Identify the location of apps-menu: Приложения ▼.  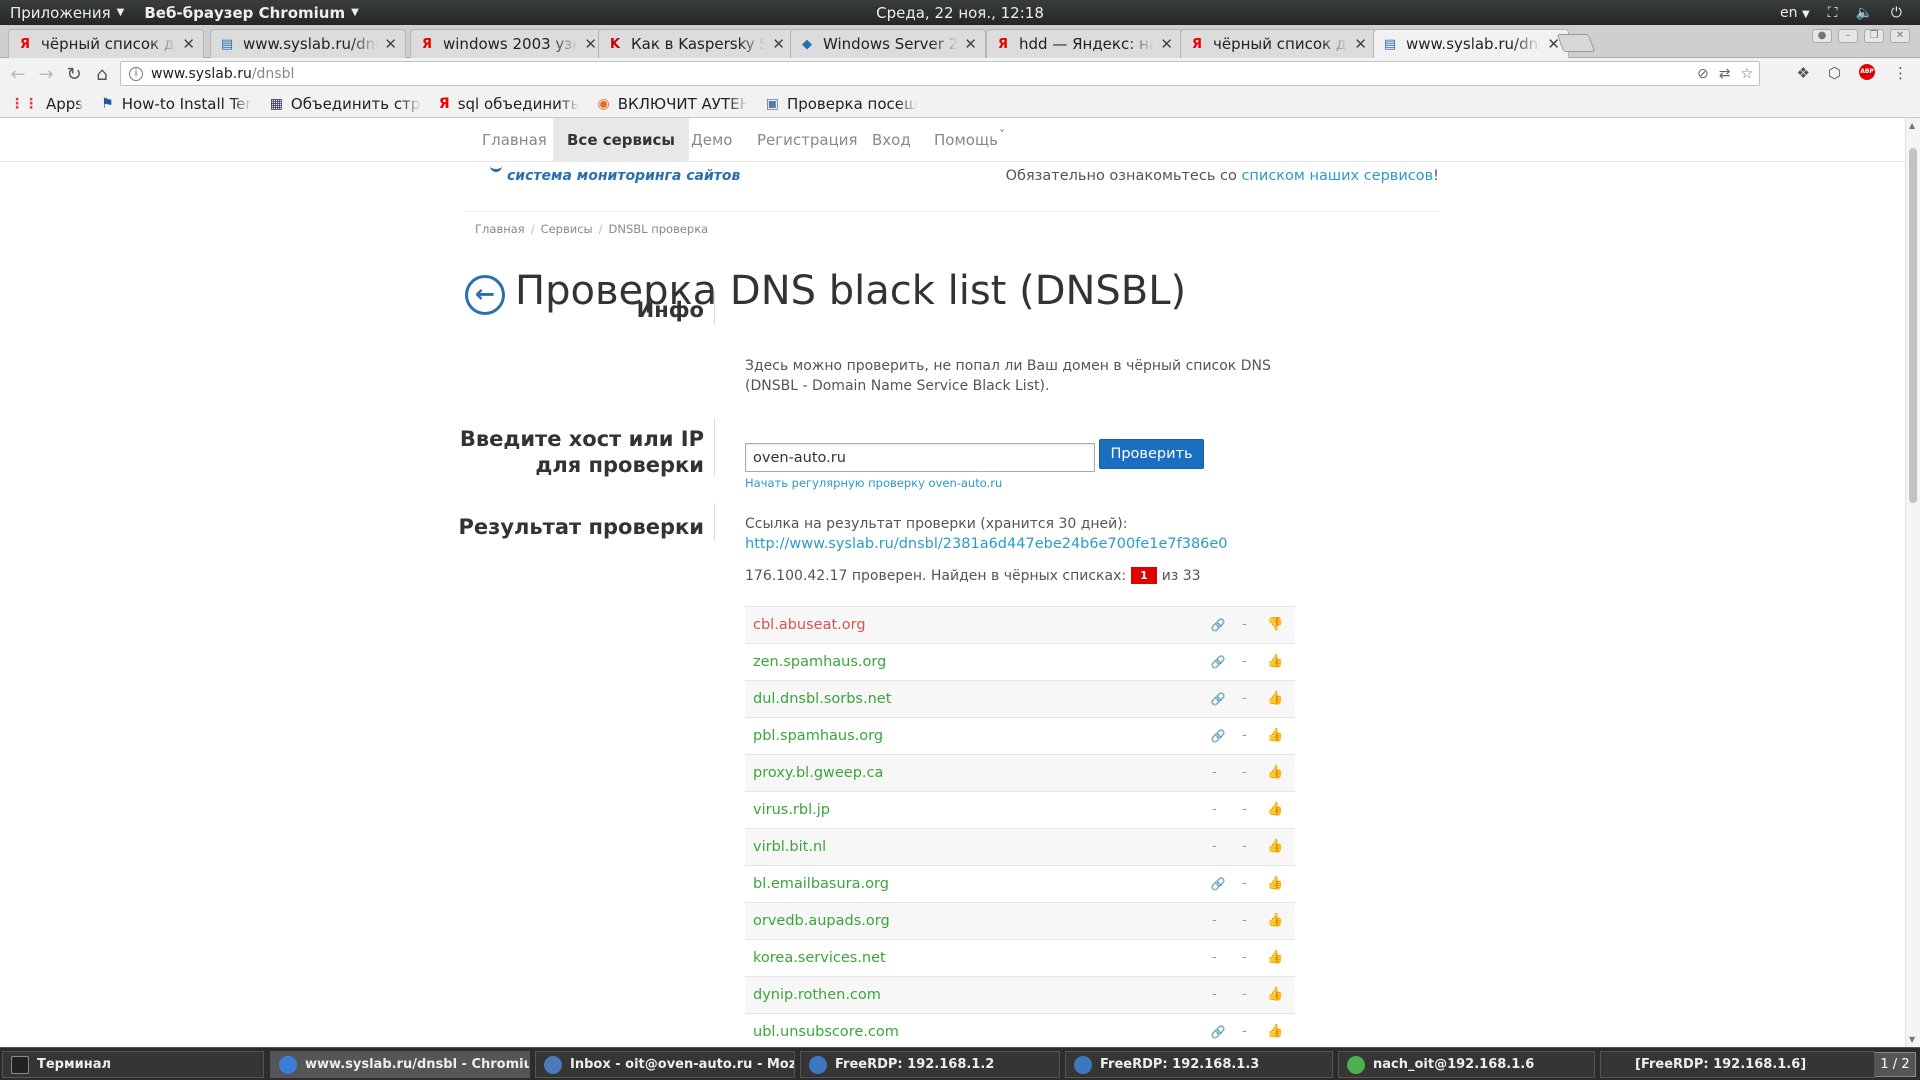
(67, 13).